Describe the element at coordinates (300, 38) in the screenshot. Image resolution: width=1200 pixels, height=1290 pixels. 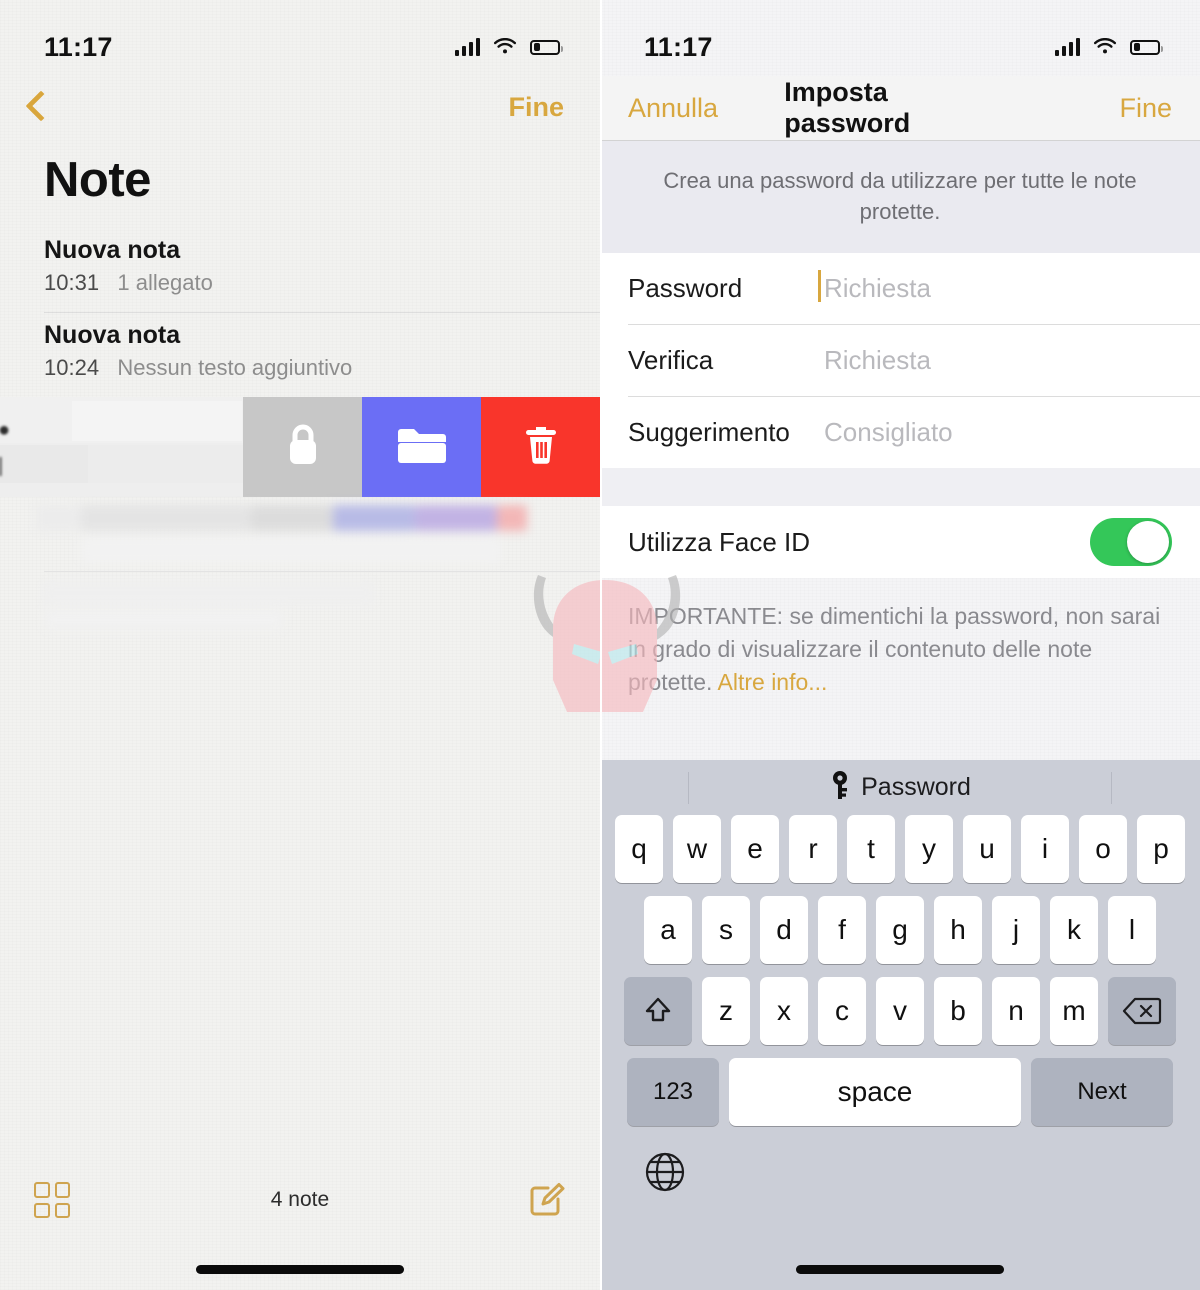
I see `status-bar-left: 11:17` at that location.